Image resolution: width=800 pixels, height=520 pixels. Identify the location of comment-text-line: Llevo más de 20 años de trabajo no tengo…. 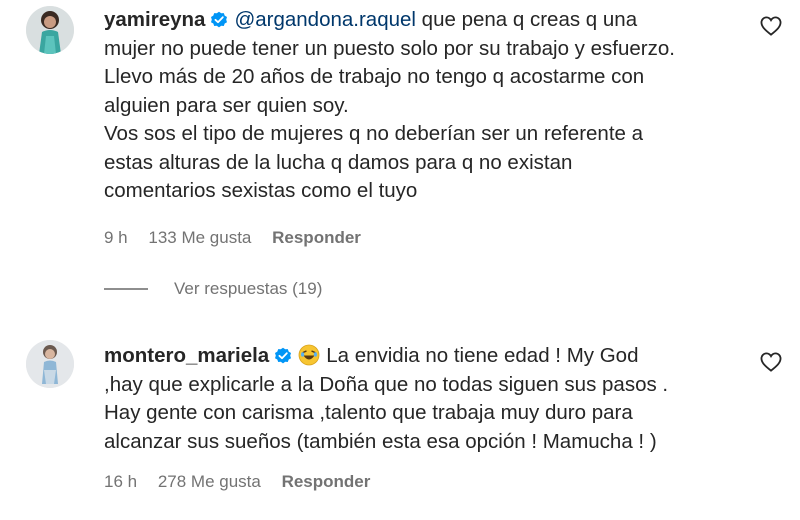
(374, 76).